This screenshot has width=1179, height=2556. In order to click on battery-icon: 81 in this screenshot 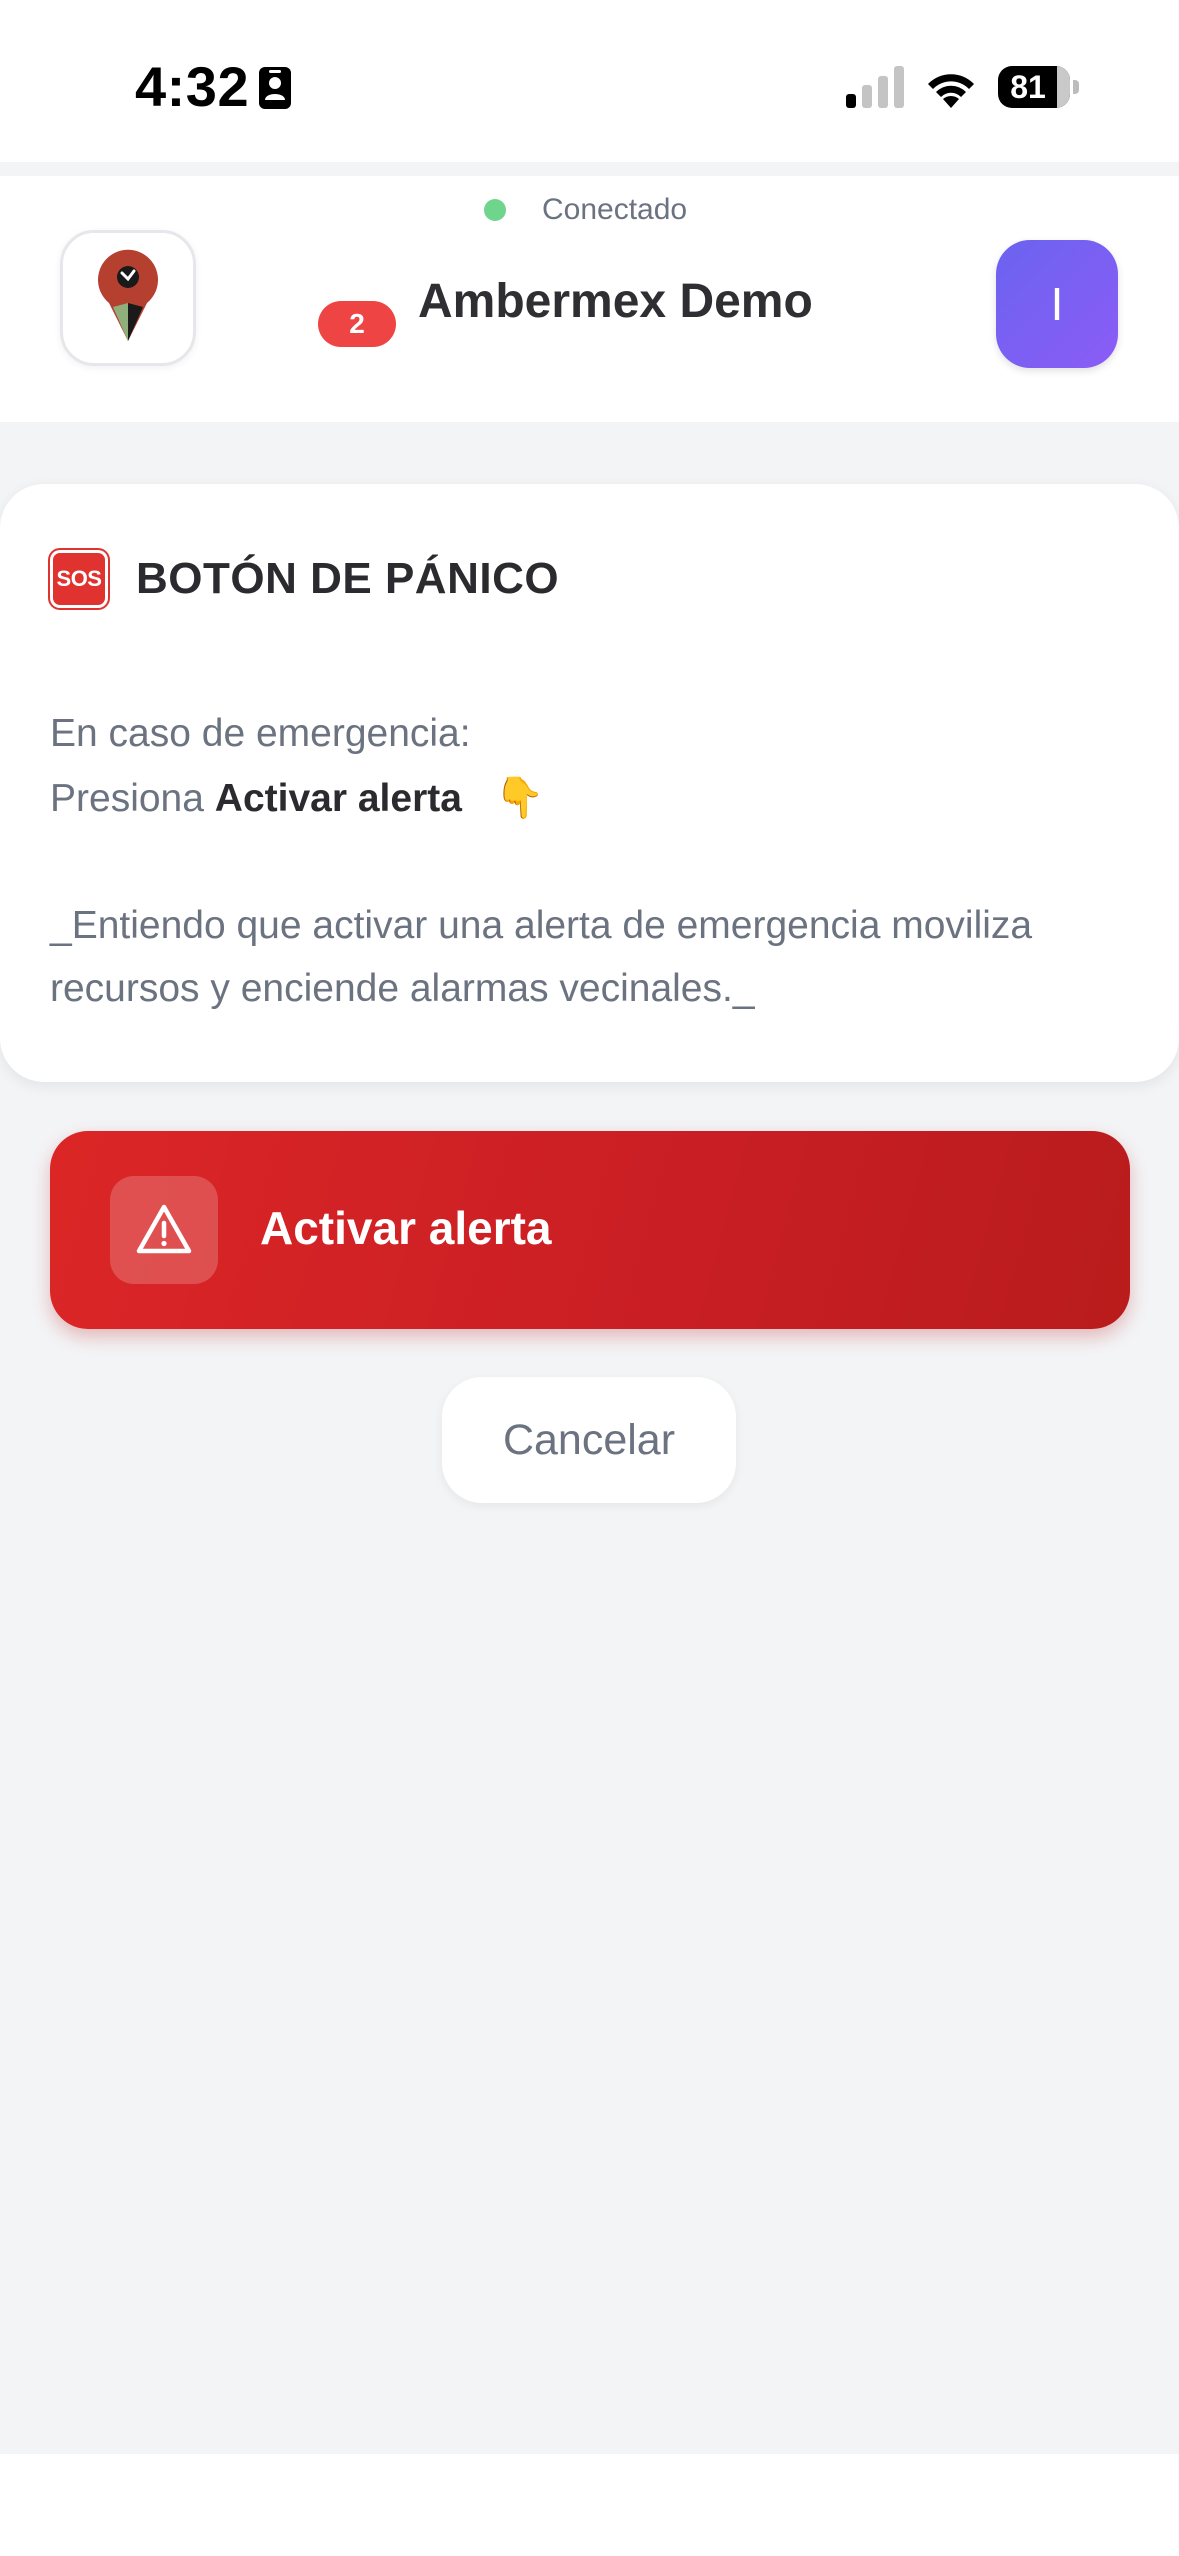, I will do `click(1039, 87)`.